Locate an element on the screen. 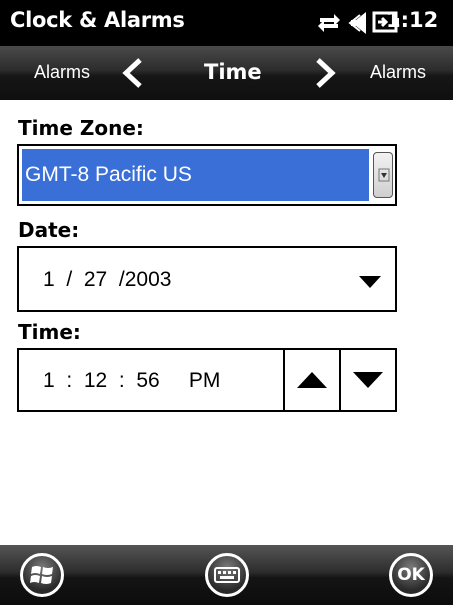 This screenshot has height=605, width=453. date-picker: 1 / 27 /2003 is located at coordinates (207, 279).